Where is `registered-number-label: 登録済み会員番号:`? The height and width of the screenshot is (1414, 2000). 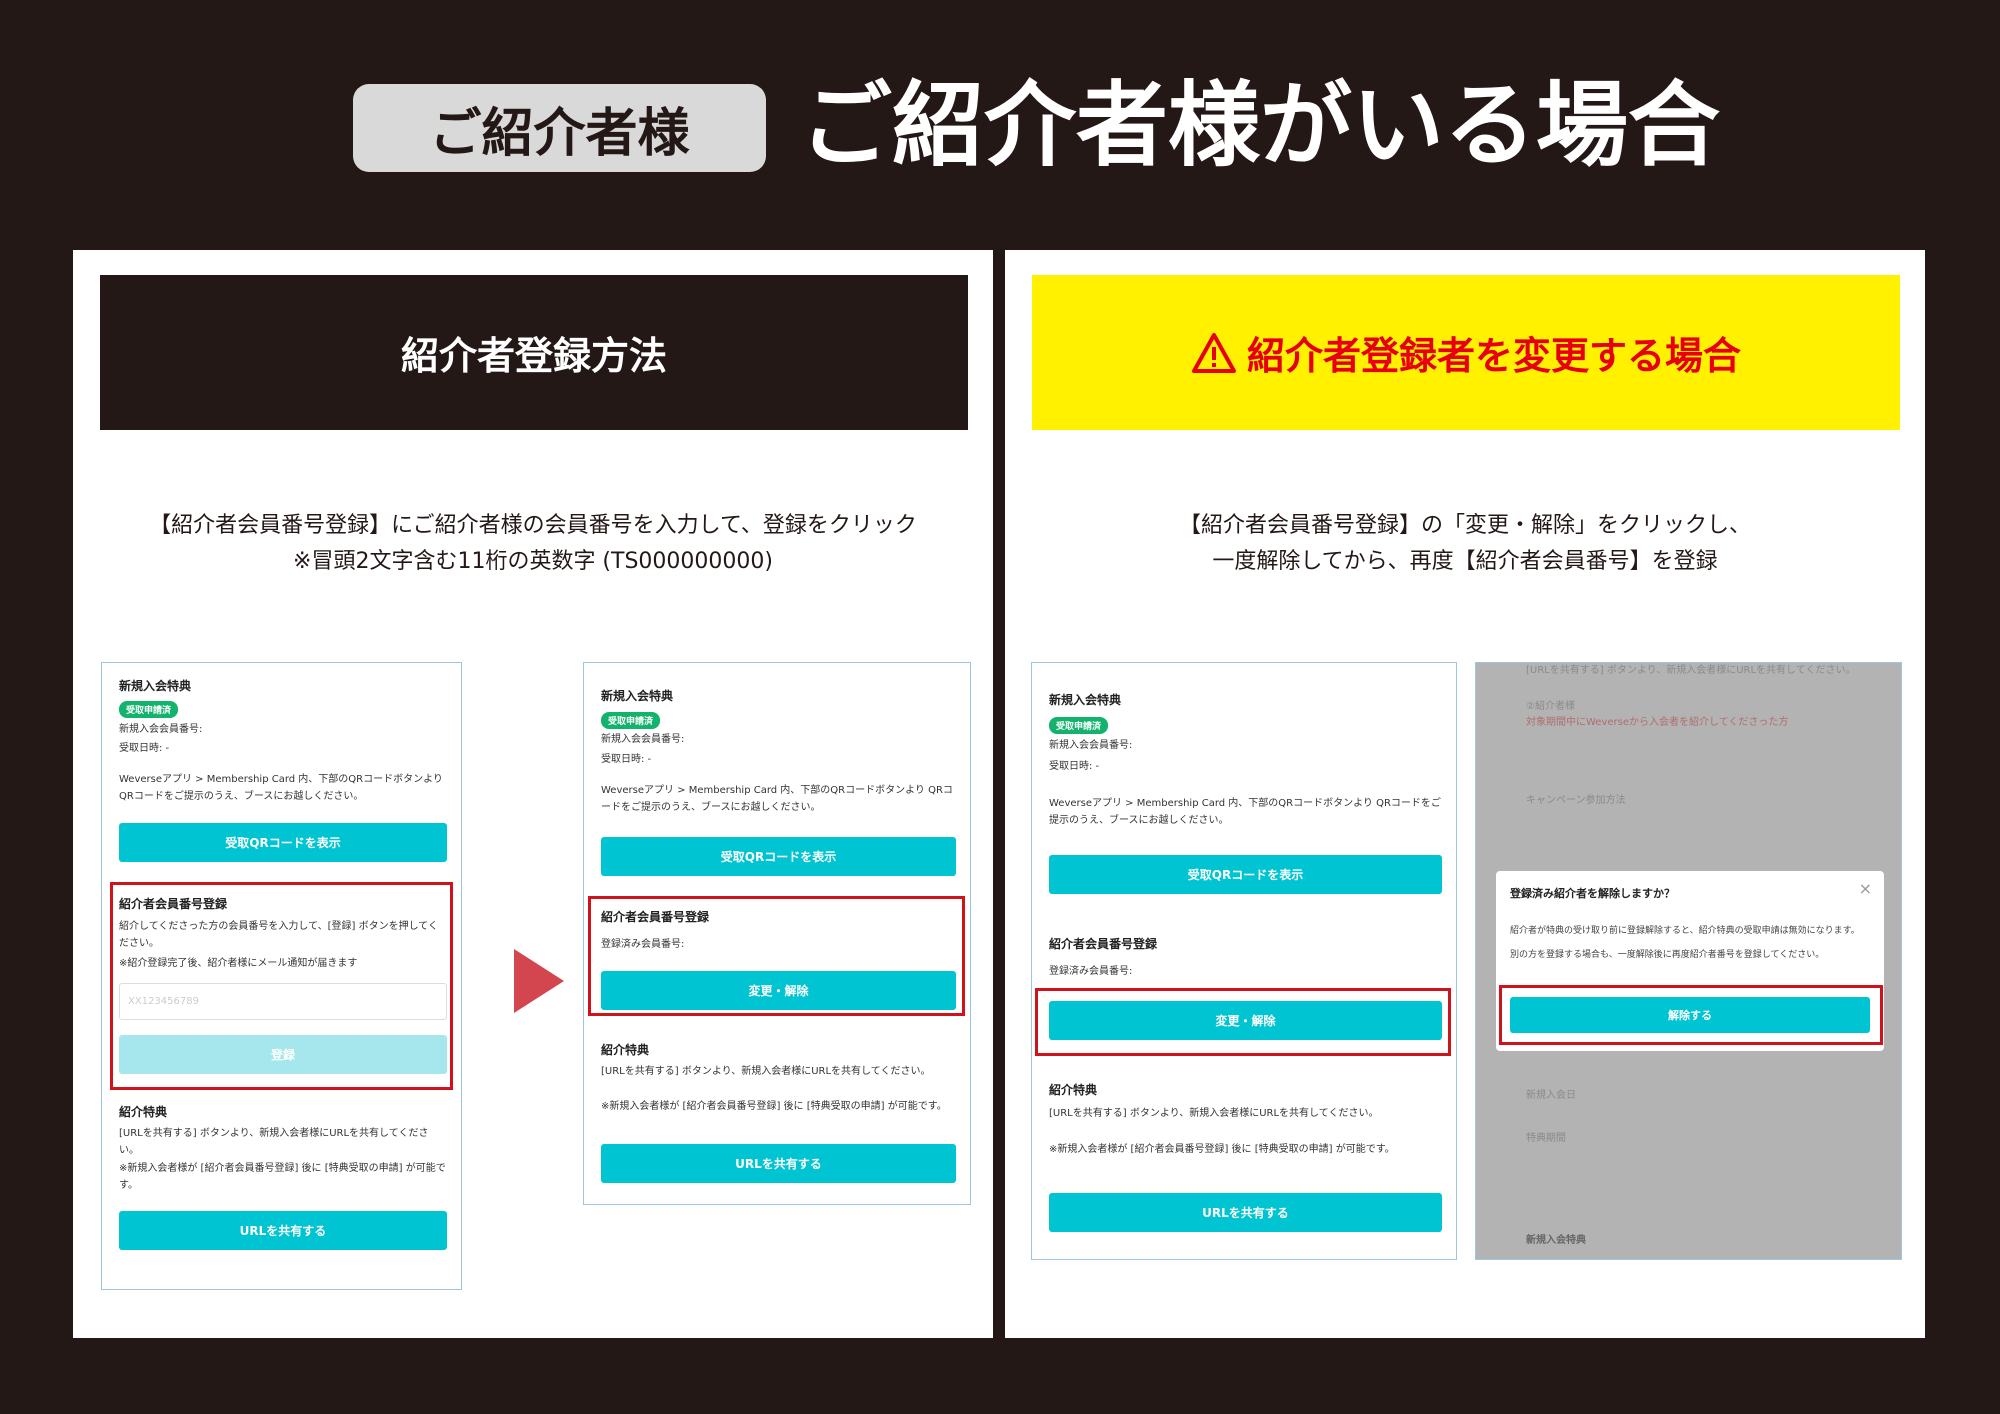
registered-number-label: 登録済み会員番号: is located at coordinates (1091, 971).